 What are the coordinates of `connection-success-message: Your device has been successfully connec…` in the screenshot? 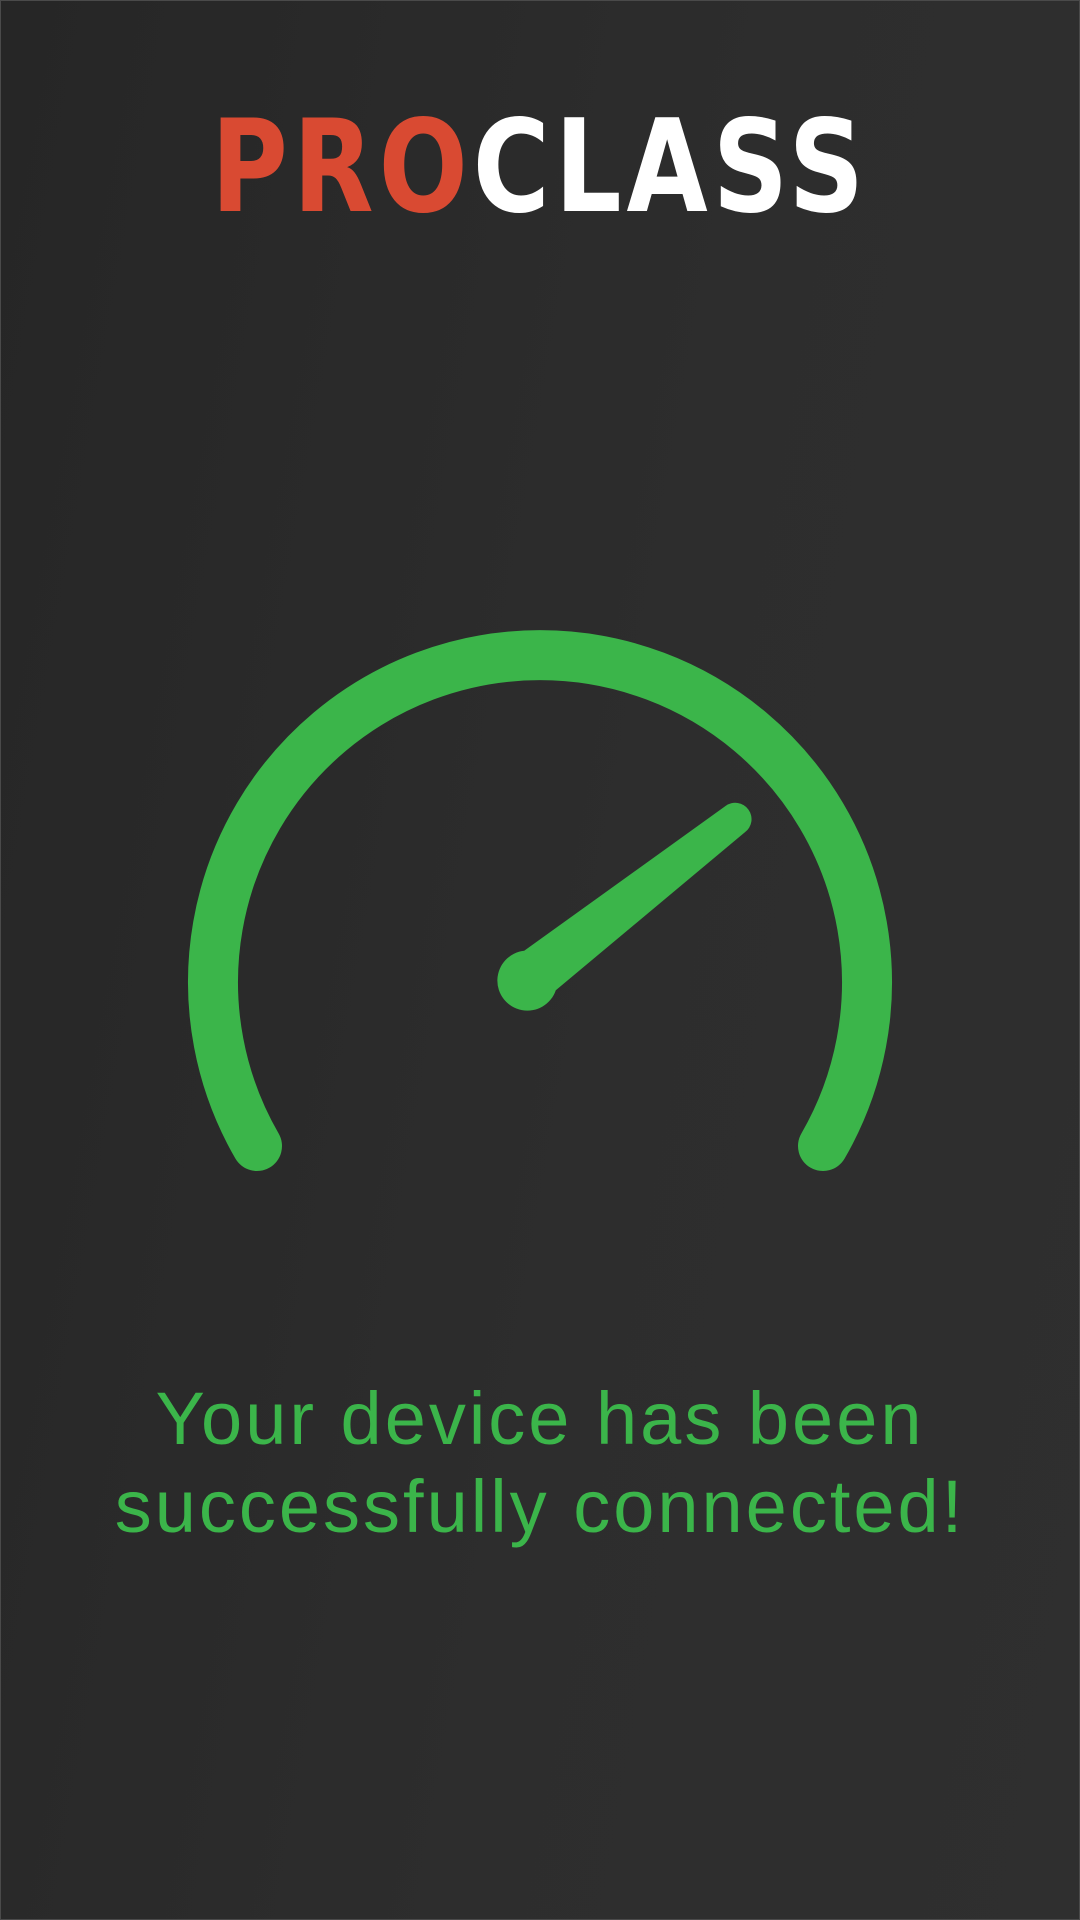 It's located at (540, 1462).